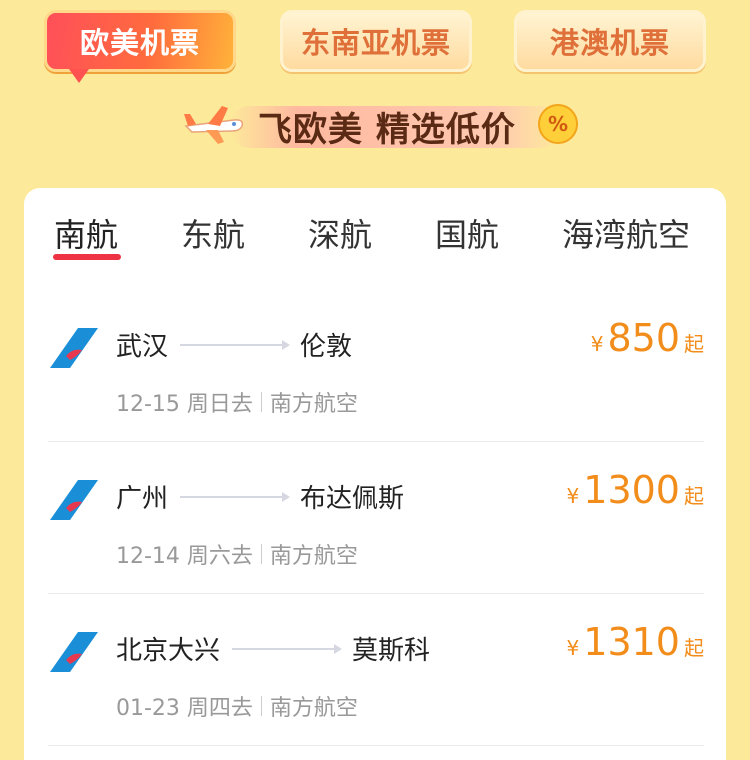 The width and height of the screenshot is (750, 760). Describe the element at coordinates (168, 651) in the screenshot. I see `departure-city: 北京大兴` at that location.